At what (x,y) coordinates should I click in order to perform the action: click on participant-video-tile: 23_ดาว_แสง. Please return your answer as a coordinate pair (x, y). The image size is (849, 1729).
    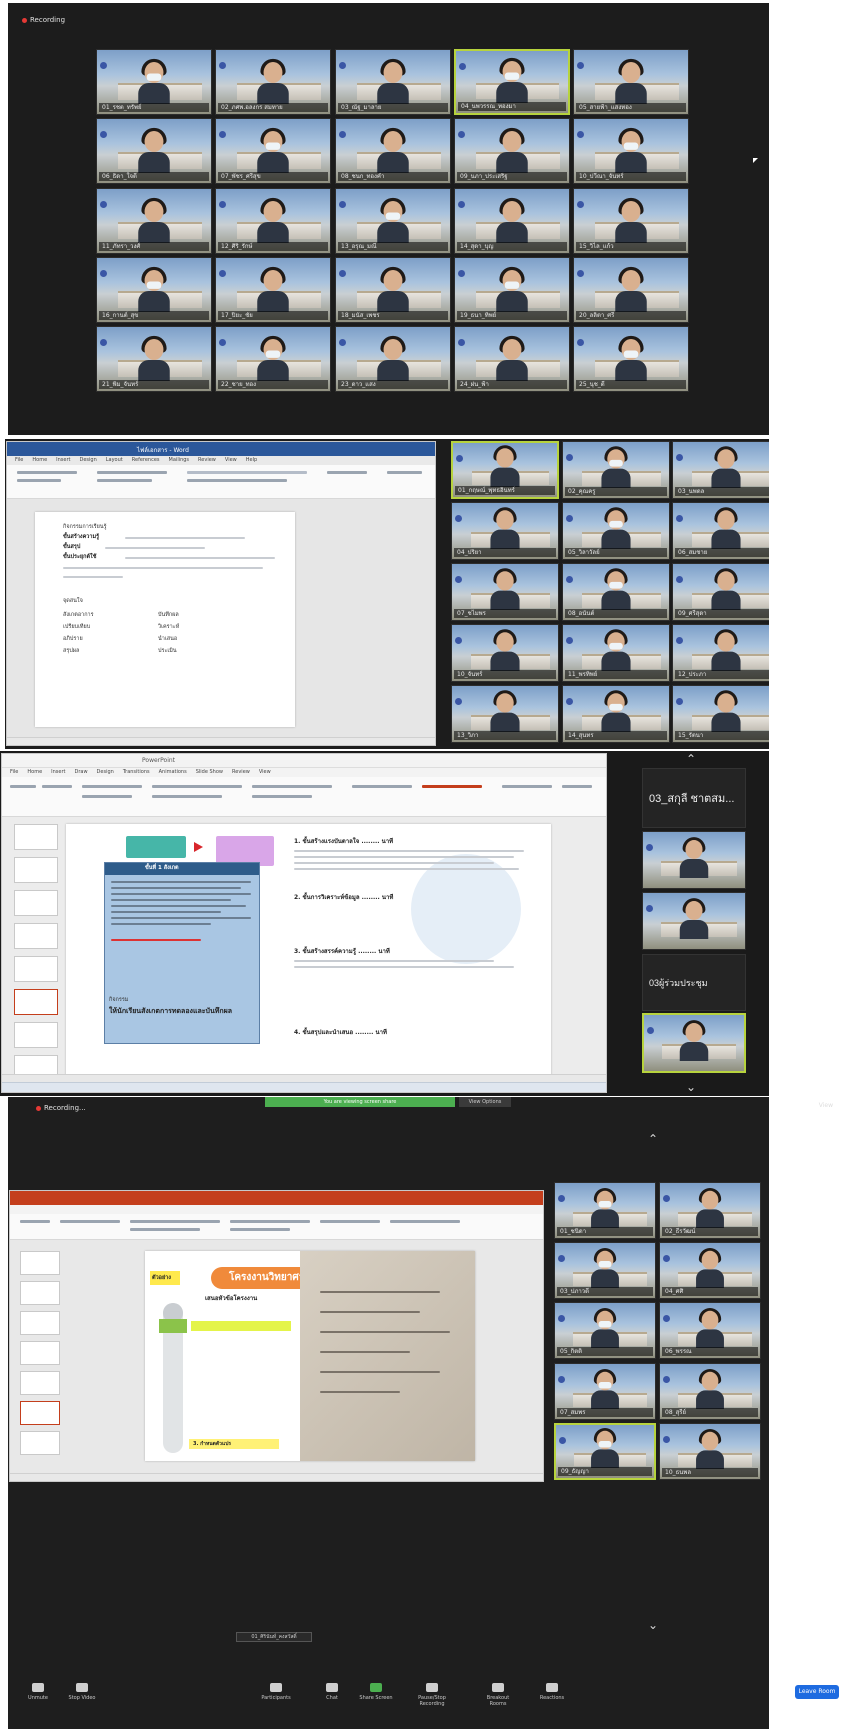
    Looking at the image, I should click on (393, 359).